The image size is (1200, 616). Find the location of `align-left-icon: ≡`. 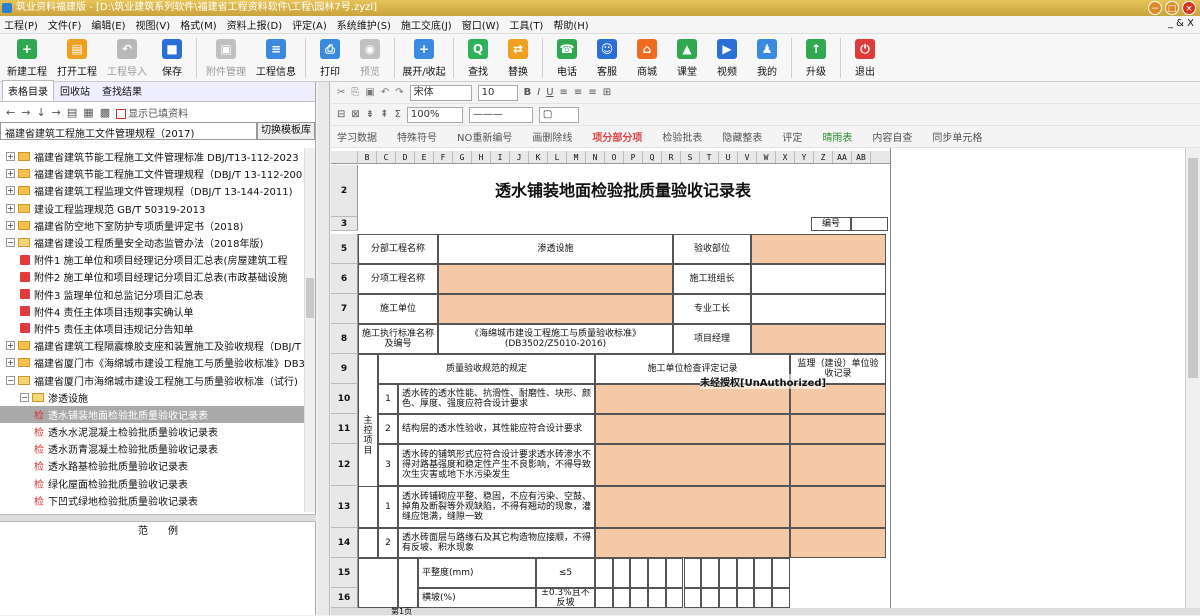

align-left-icon: ≡ is located at coordinates (564, 92).